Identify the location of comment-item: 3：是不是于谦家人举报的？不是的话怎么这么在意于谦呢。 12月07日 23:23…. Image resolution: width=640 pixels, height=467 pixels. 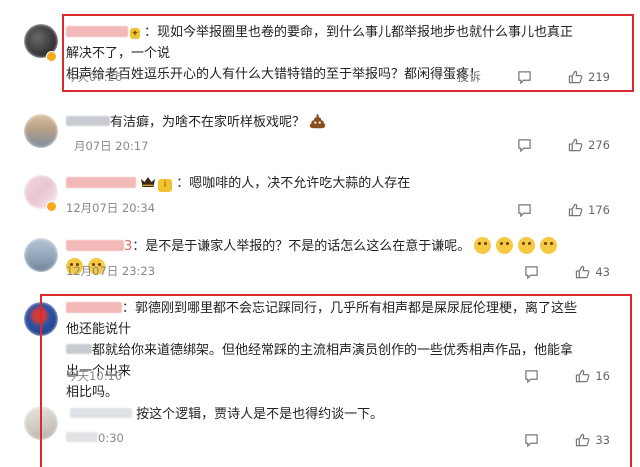
(316, 258).